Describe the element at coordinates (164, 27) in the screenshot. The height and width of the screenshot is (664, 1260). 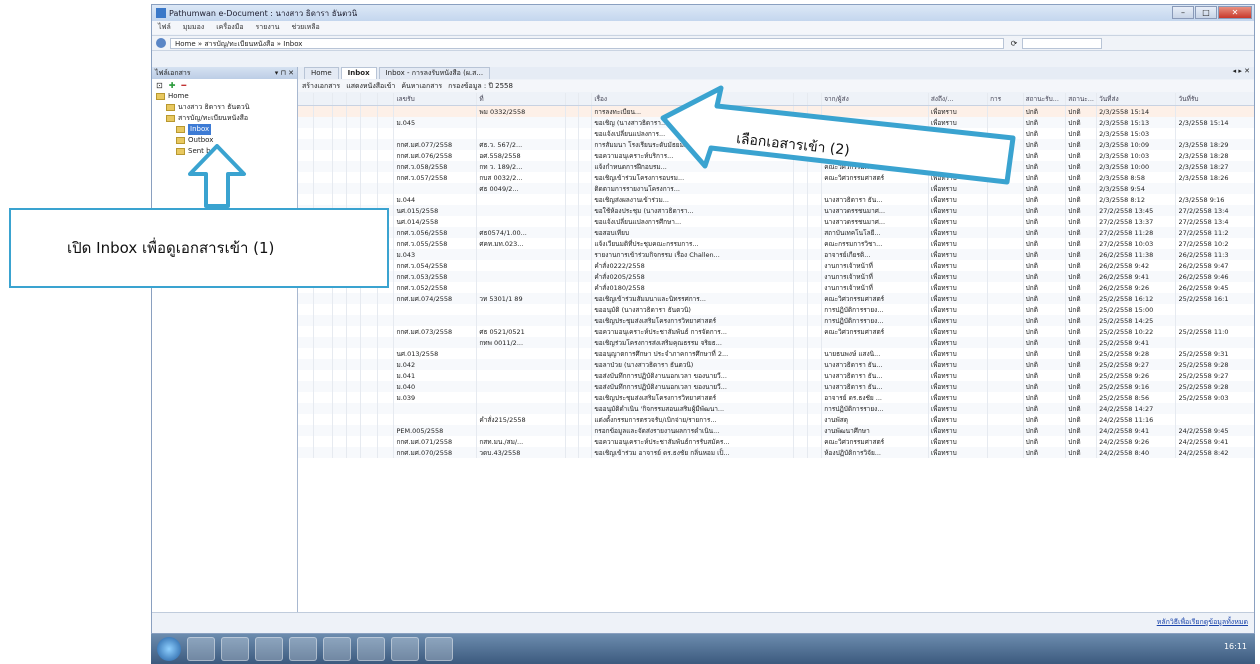
I see `menu-file: ไฟล์` at that location.